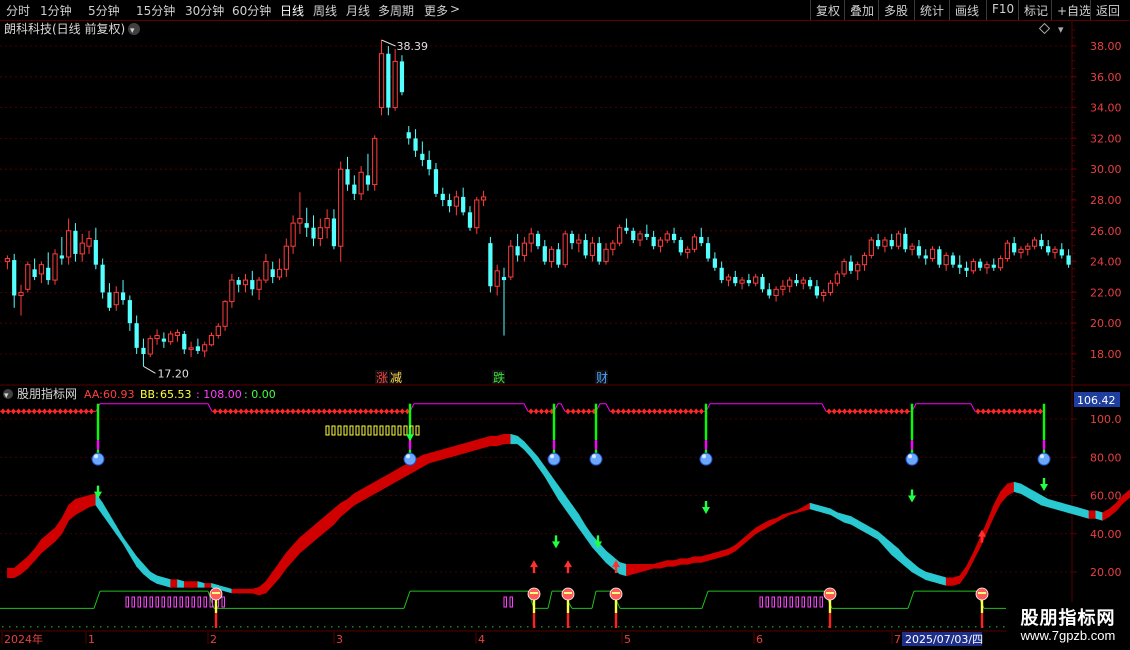 The width and height of the screenshot is (1130, 650). Describe the element at coordinates (382, 377) in the screenshot. I see `event-tag: 涨` at that location.